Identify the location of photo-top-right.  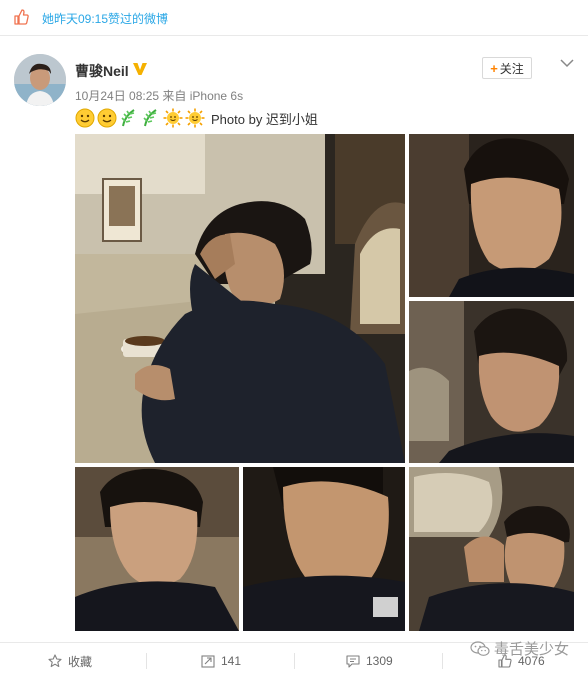
(491, 215).